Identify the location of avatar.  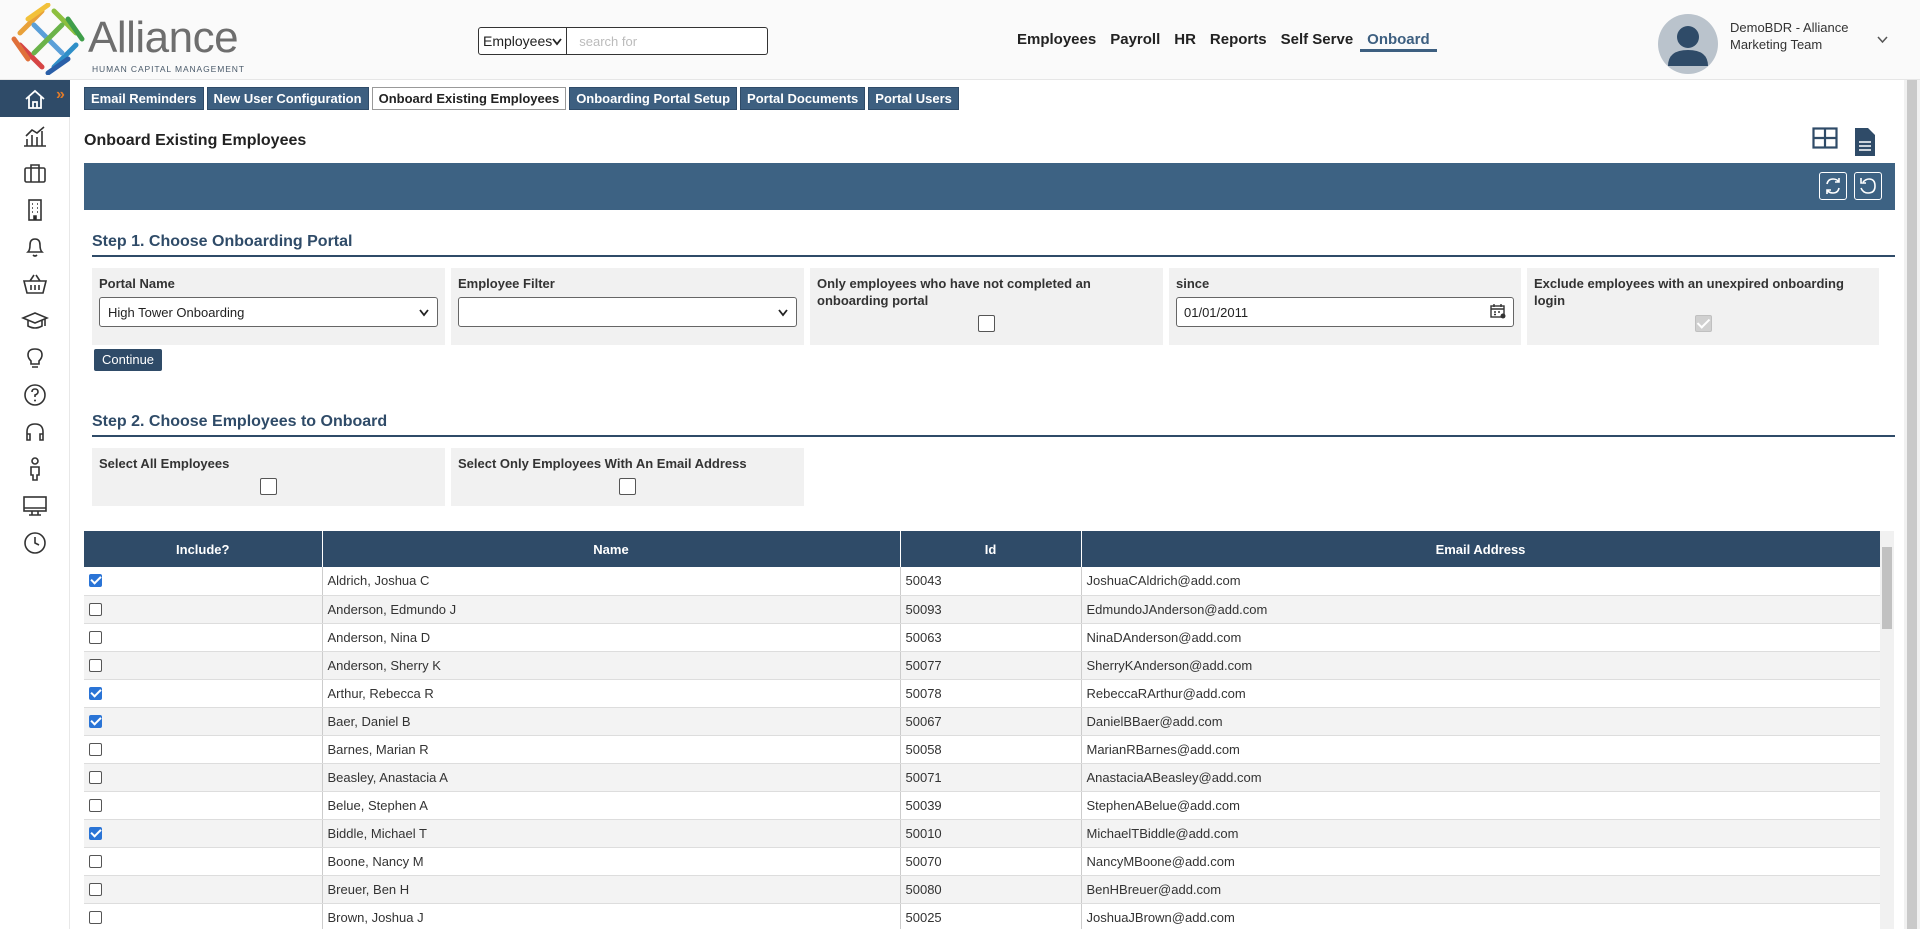
(1688, 44).